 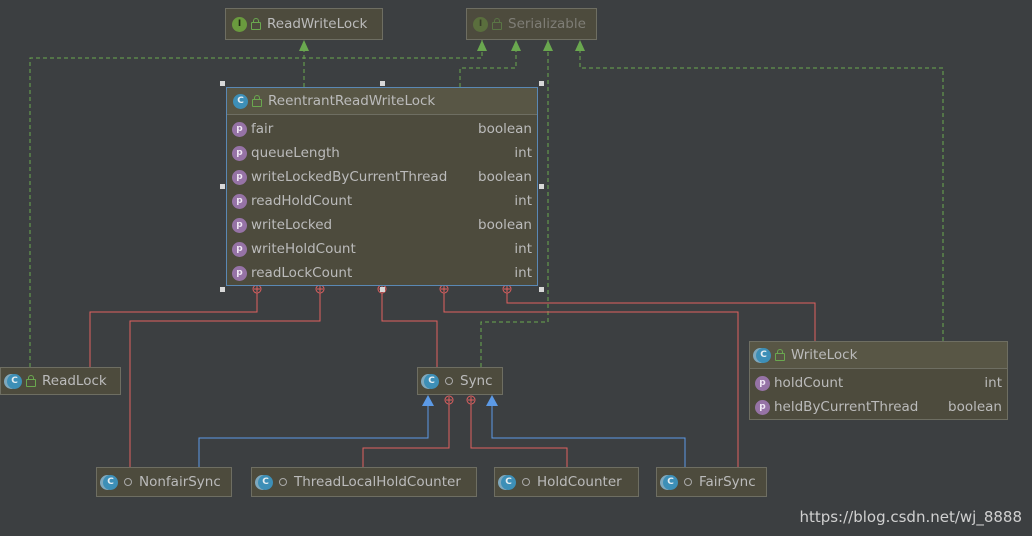 I want to click on node-title: HoldCounter, so click(x=579, y=482).